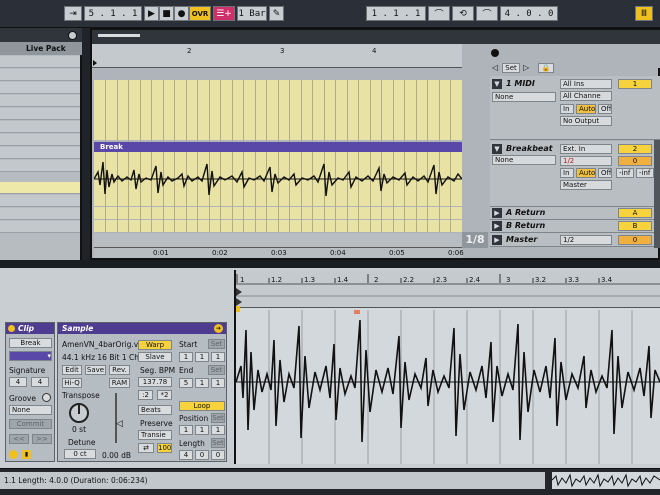 This screenshot has width=660, height=495. Describe the element at coordinates (525, 212) in the screenshot. I see `track-name: A Return` at that location.